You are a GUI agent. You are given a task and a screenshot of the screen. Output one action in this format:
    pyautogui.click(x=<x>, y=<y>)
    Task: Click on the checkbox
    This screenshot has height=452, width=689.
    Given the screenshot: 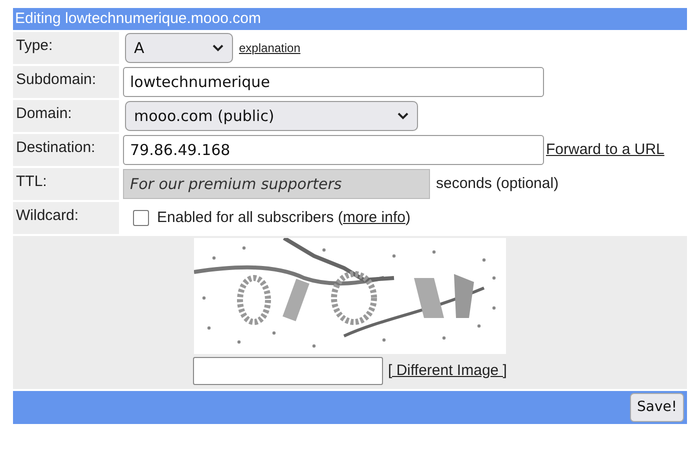 What is the action you would take?
    pyautogui.click(x=141, y=218)
    